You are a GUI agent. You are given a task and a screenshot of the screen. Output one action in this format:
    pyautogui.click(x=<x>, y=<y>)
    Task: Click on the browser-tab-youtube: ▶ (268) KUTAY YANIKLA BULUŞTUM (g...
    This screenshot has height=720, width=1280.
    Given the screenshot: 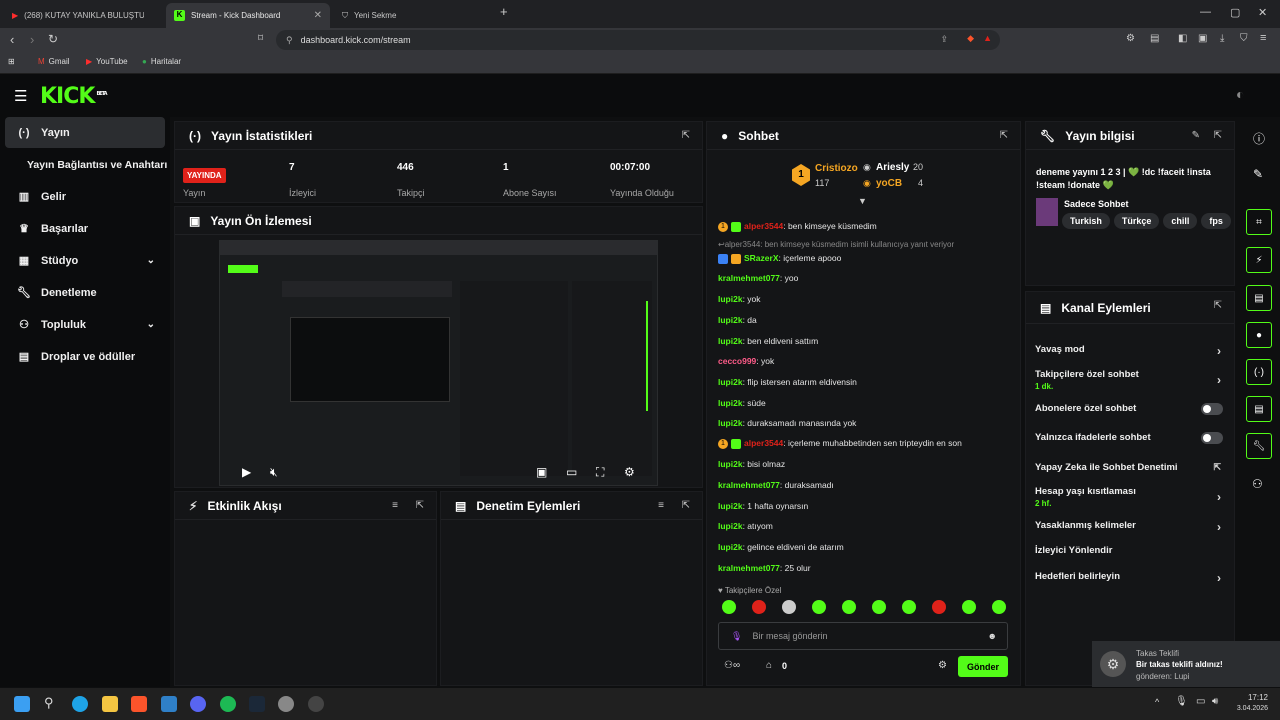 What is the action you would take?
    pyautogui.click(x=83, y=15)
    